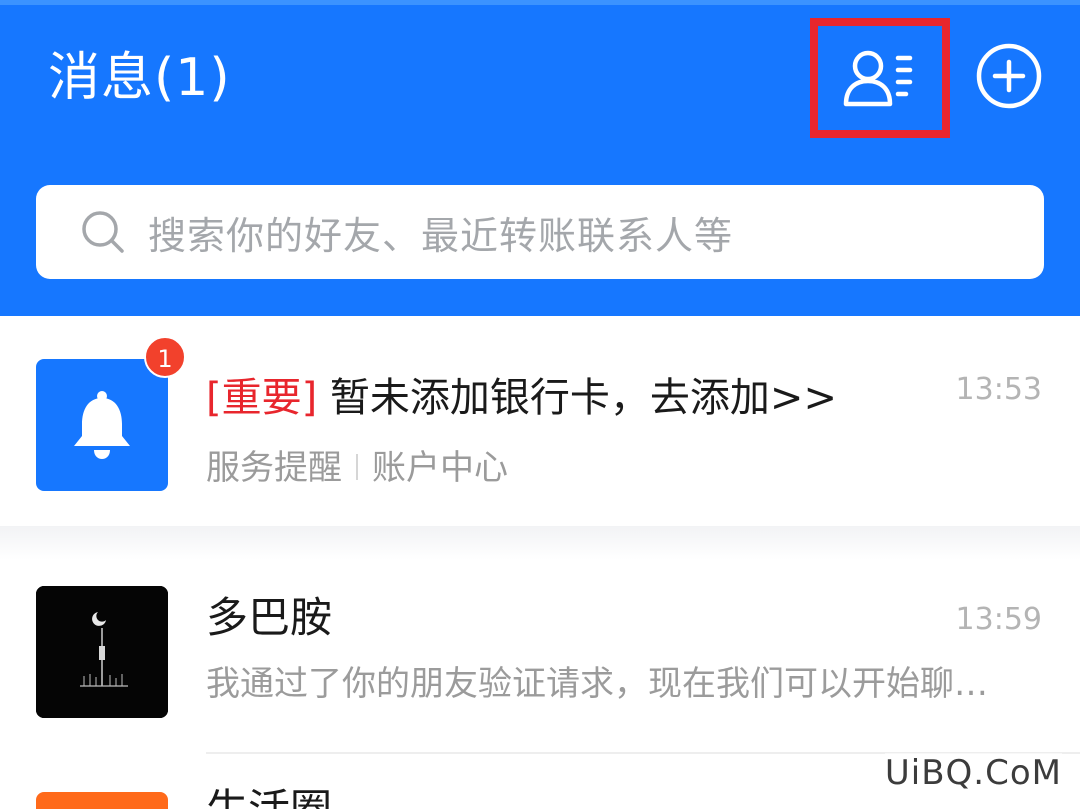  Describe the element at coordinates (540, 2) in the screenshot. I see `status-strip` at that location.